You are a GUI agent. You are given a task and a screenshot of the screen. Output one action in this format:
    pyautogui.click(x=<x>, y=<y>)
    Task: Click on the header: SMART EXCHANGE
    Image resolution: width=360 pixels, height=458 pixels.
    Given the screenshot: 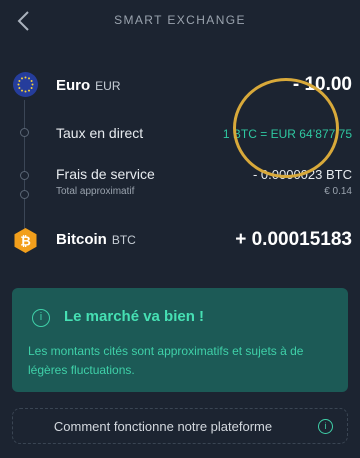 What is the action you would take?
    pyautogui.click(x=180, y=22)
    